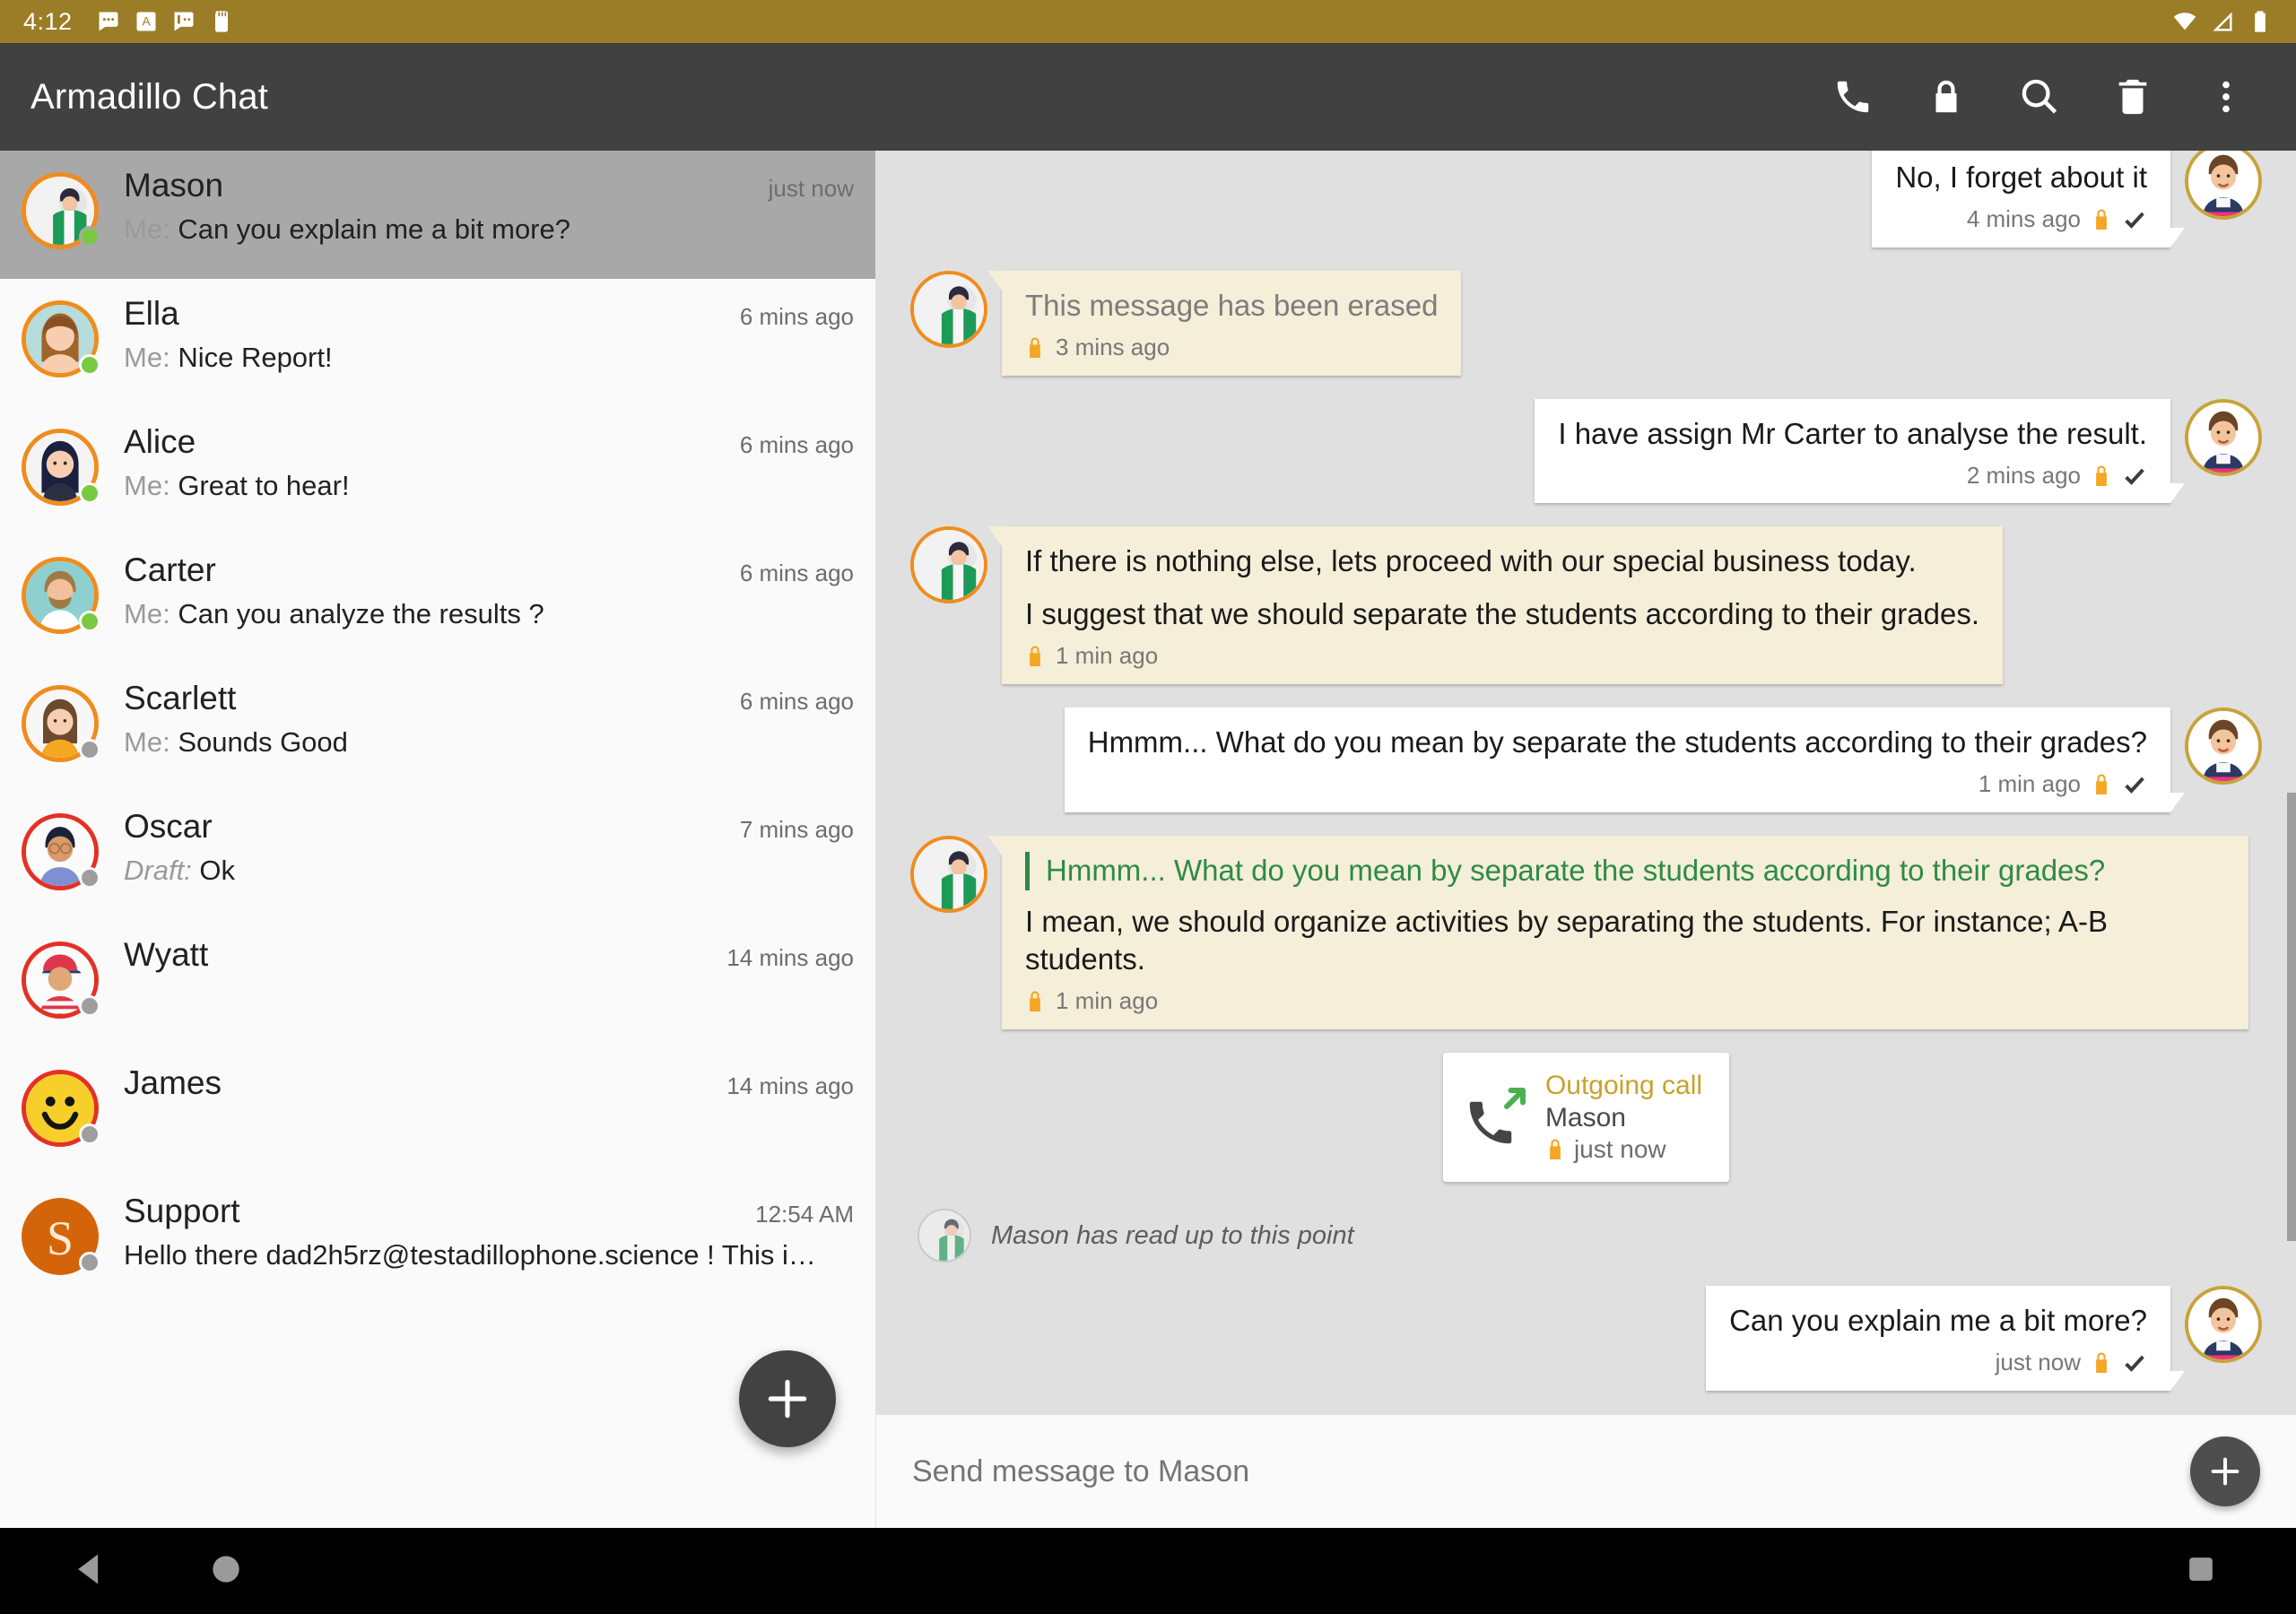  What do you see at coordinates (48, 21) in the screenshot?
I see `status-clock: 4:12` at bounding box center [48, 21].